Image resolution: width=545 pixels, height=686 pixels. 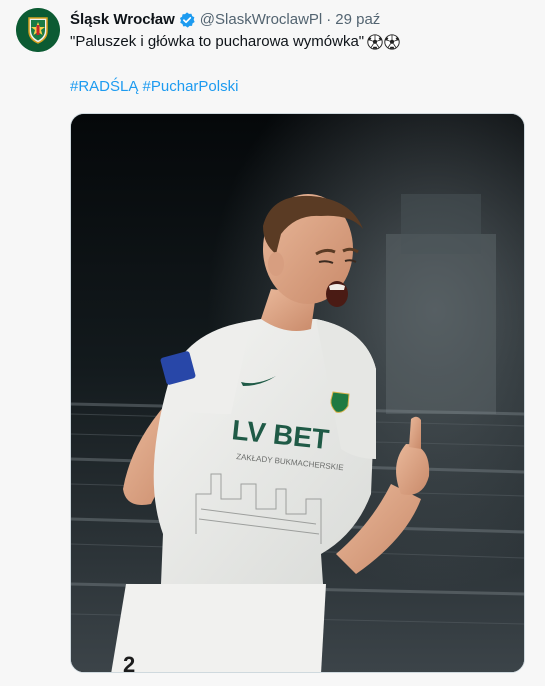 What do you see at coordinates (261, 20) in the screenshot?
I see `author-handle: @SlaskWroclawPl` at bounding box center [261, 20].